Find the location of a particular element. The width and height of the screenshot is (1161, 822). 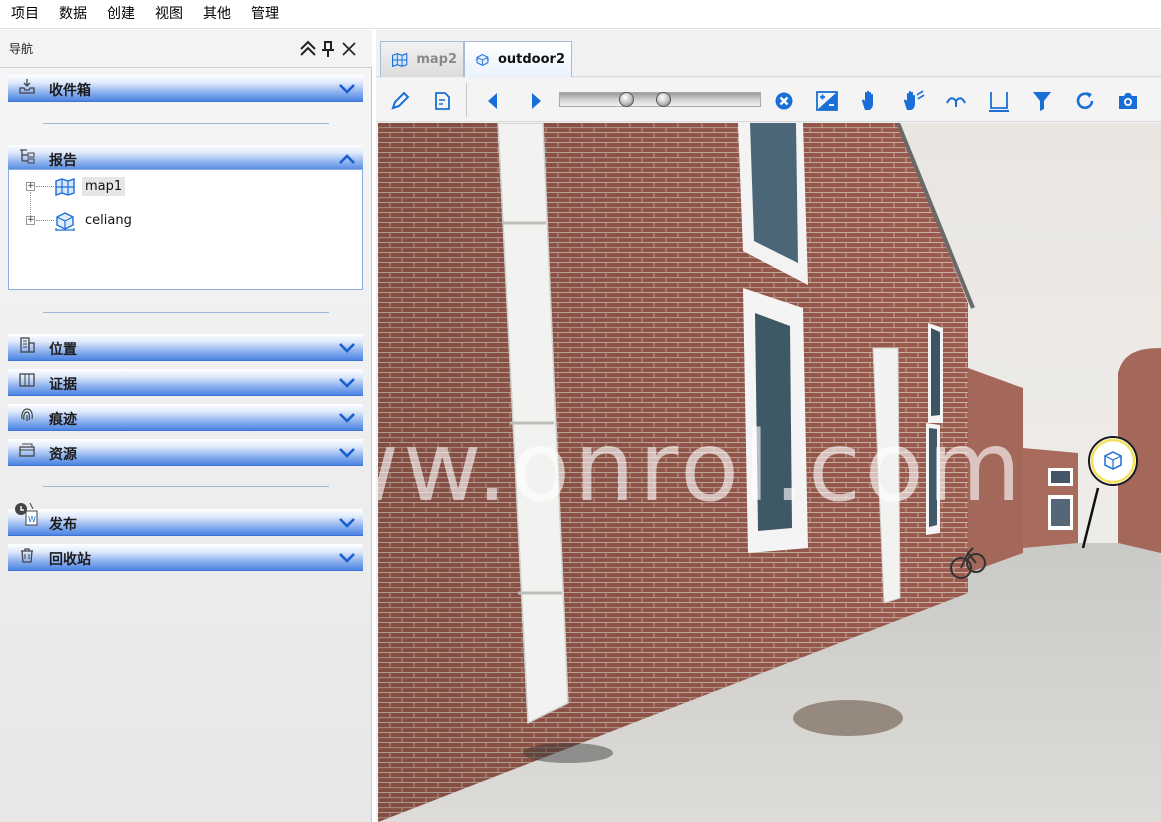

measure-cube-icon is located at coordinates (65, 221).